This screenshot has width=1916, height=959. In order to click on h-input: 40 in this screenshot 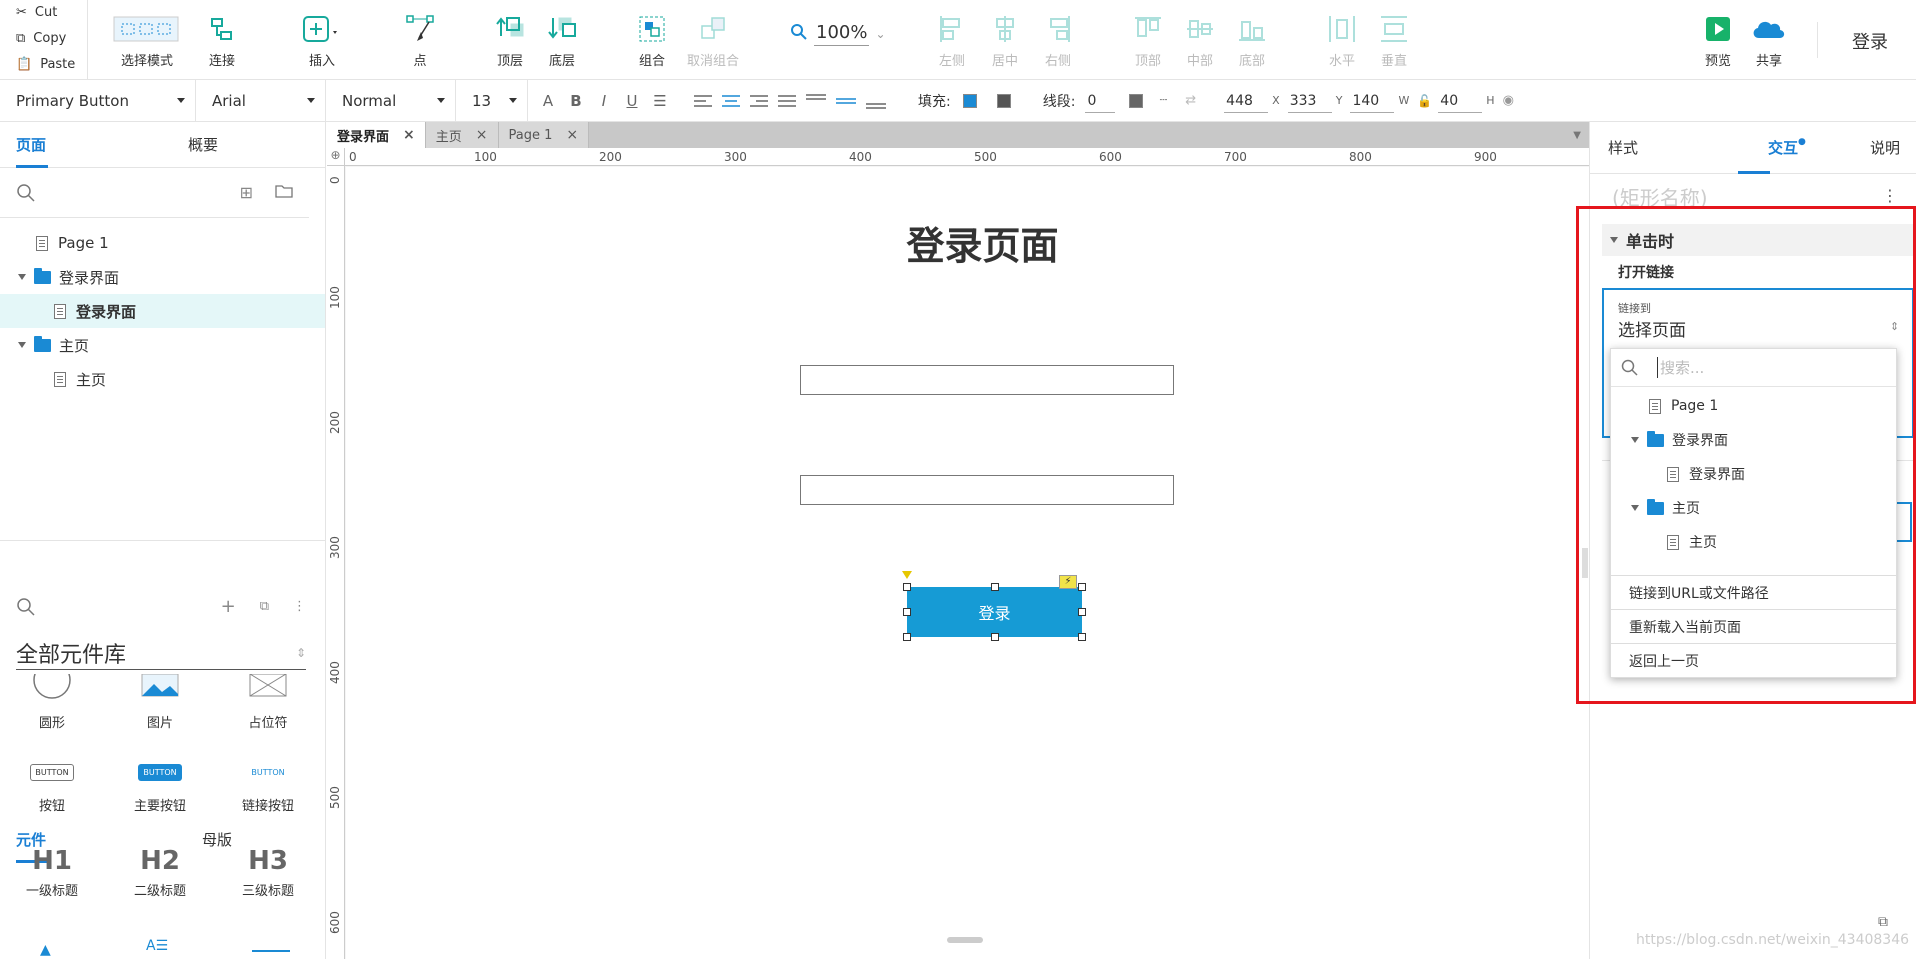, I will do `click(1460, 101)`.